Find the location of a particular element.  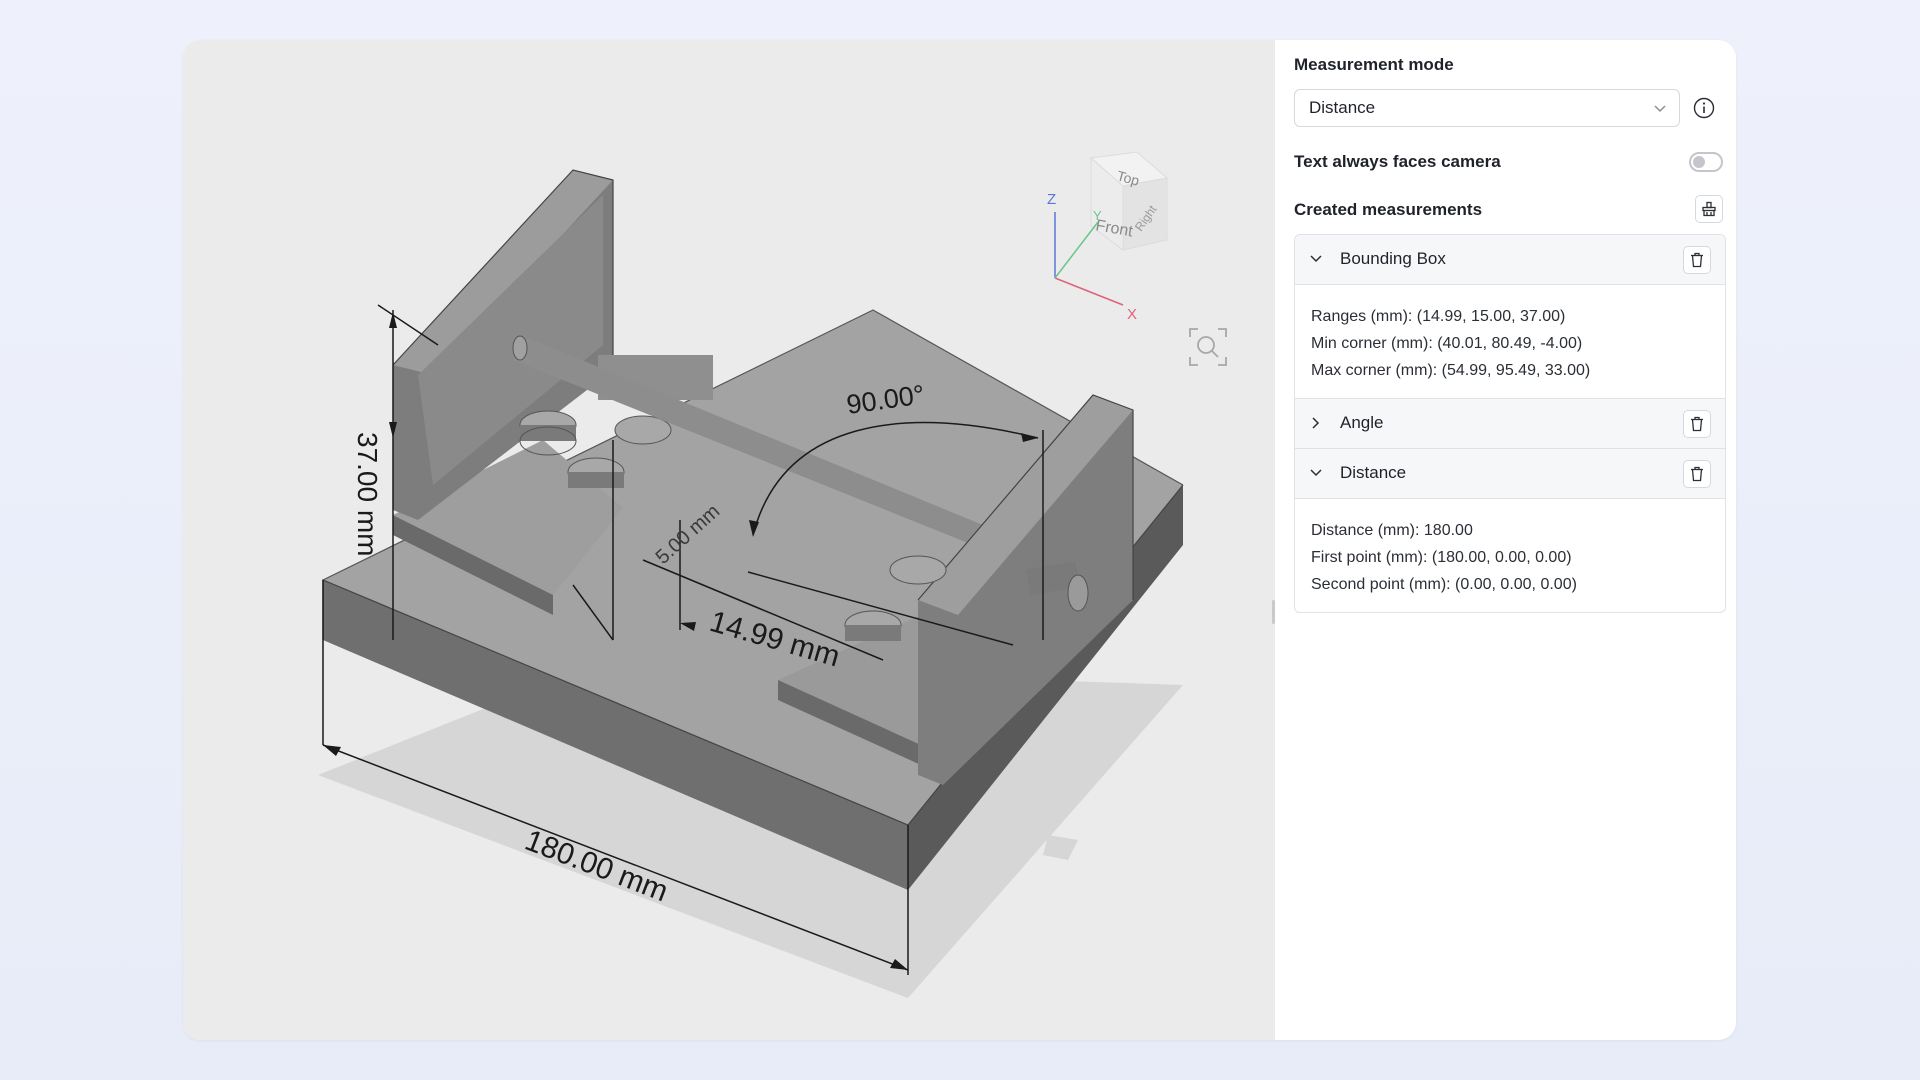

detail-line: Second point (mm): (0.00, 0.00, 0.00) is located at coordinates (1444, 584).